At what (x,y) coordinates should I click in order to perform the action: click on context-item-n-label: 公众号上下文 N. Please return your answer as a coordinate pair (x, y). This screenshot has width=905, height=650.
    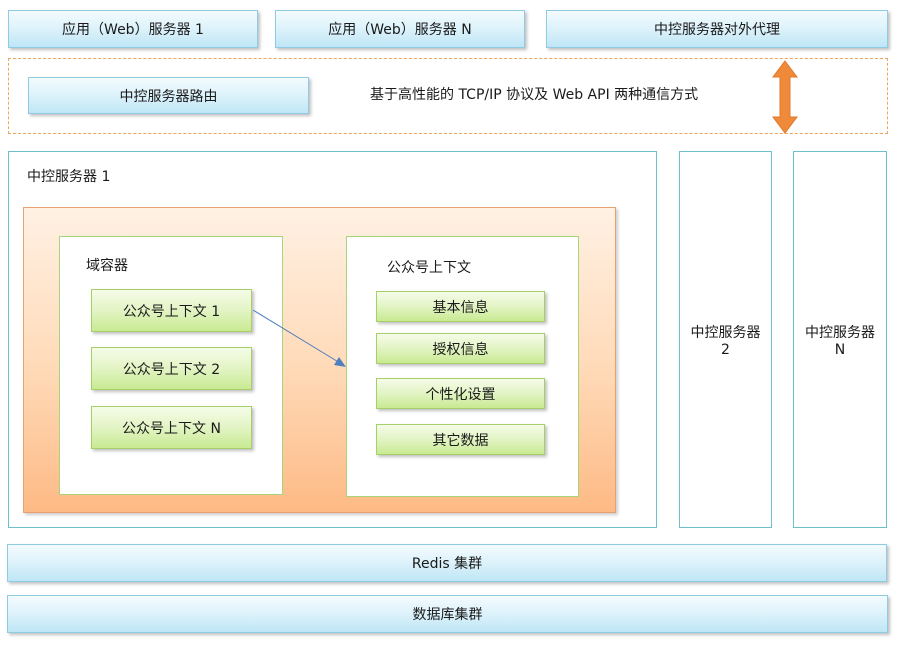
    Looking at the image, I should click on (171, 428).